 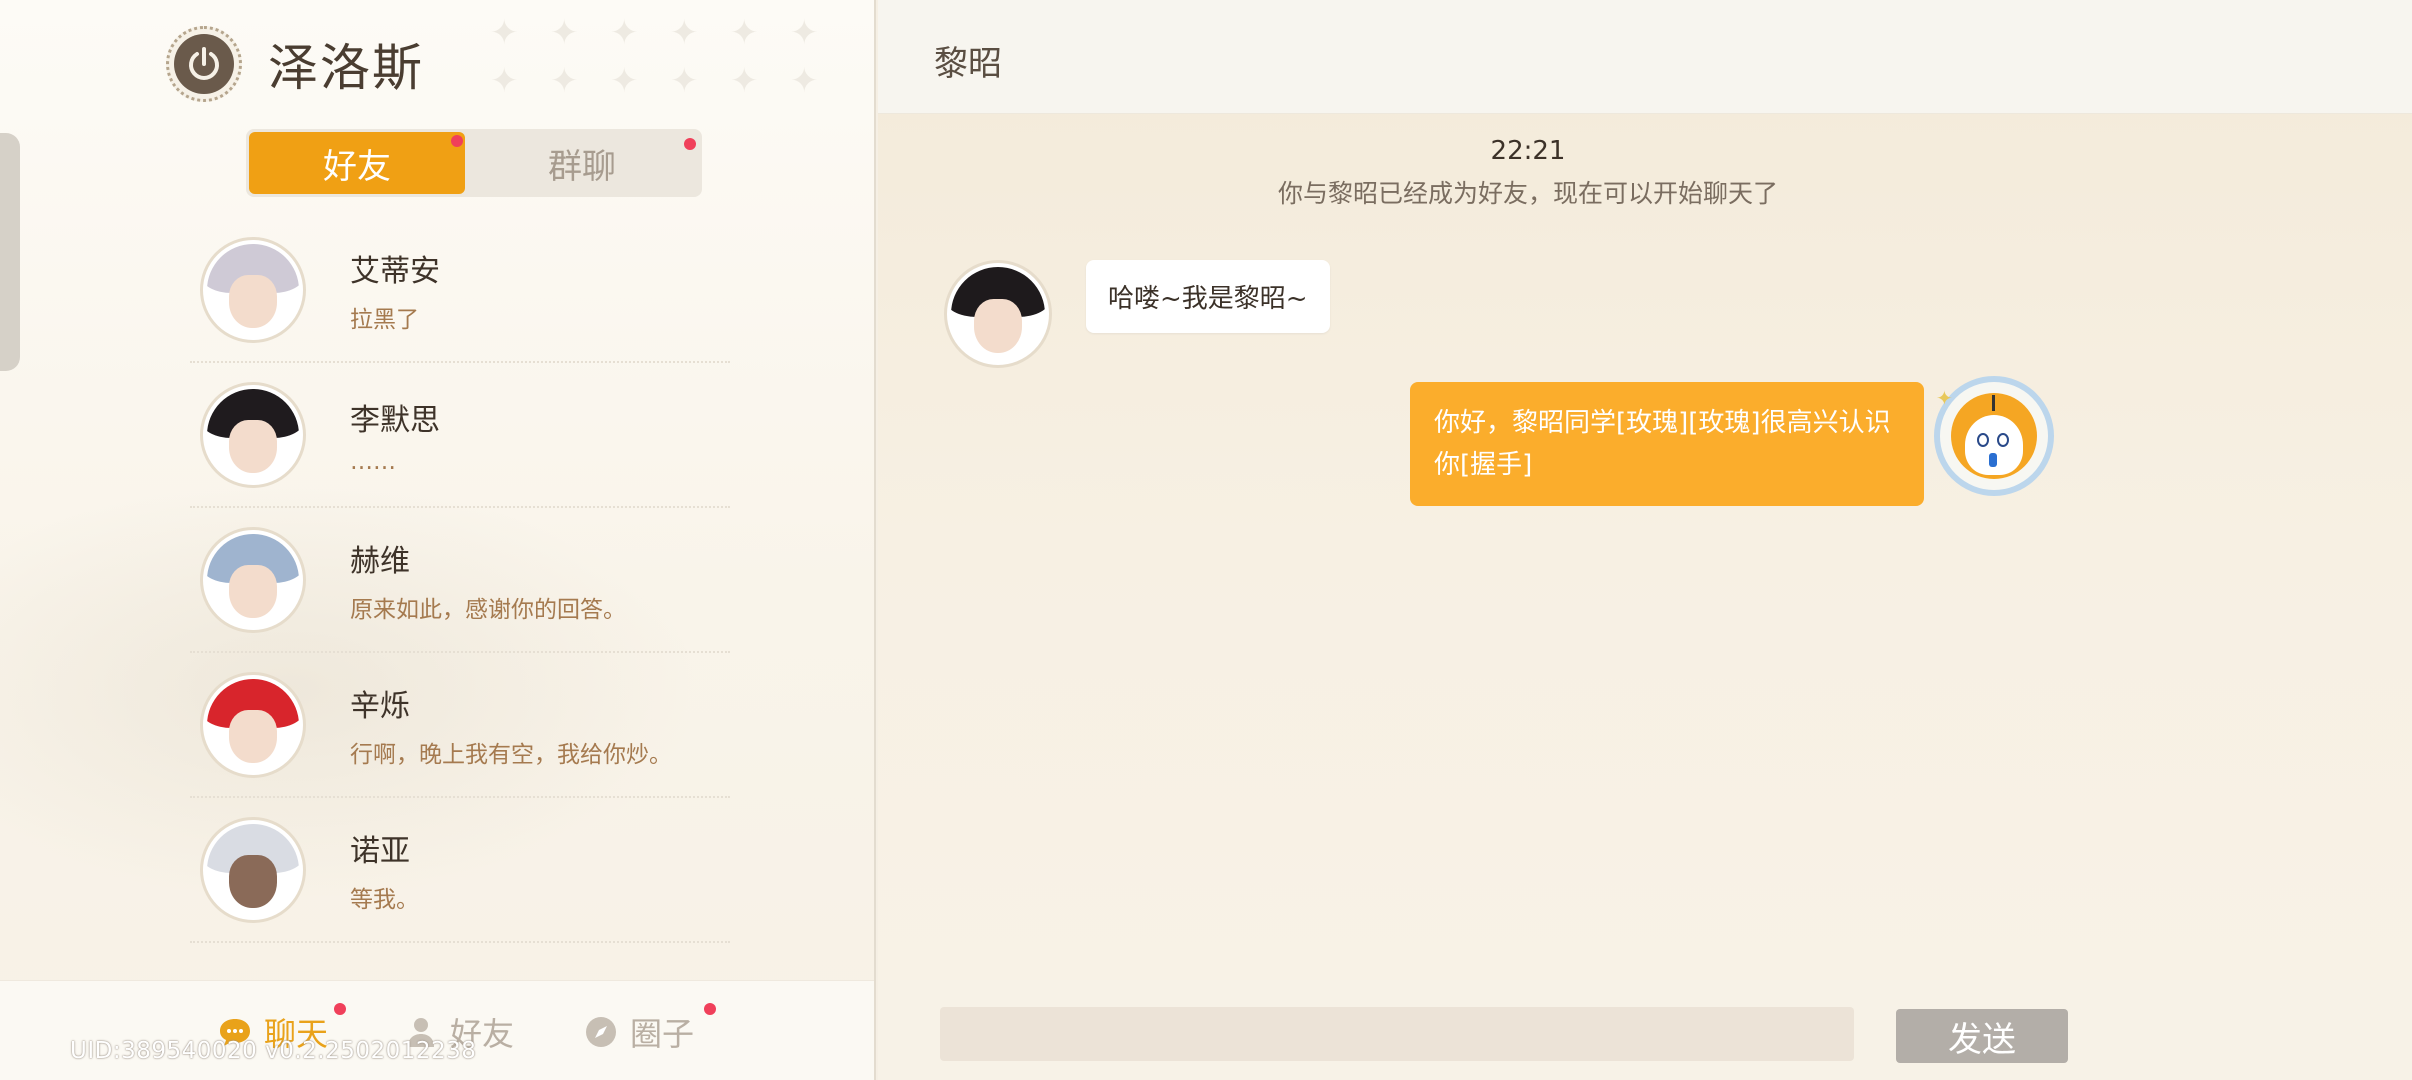 What do you see at coordinates (395, 271) in the screenshot?
I see `contact-name: 艾蒂安` at bounding box center [395, 271].